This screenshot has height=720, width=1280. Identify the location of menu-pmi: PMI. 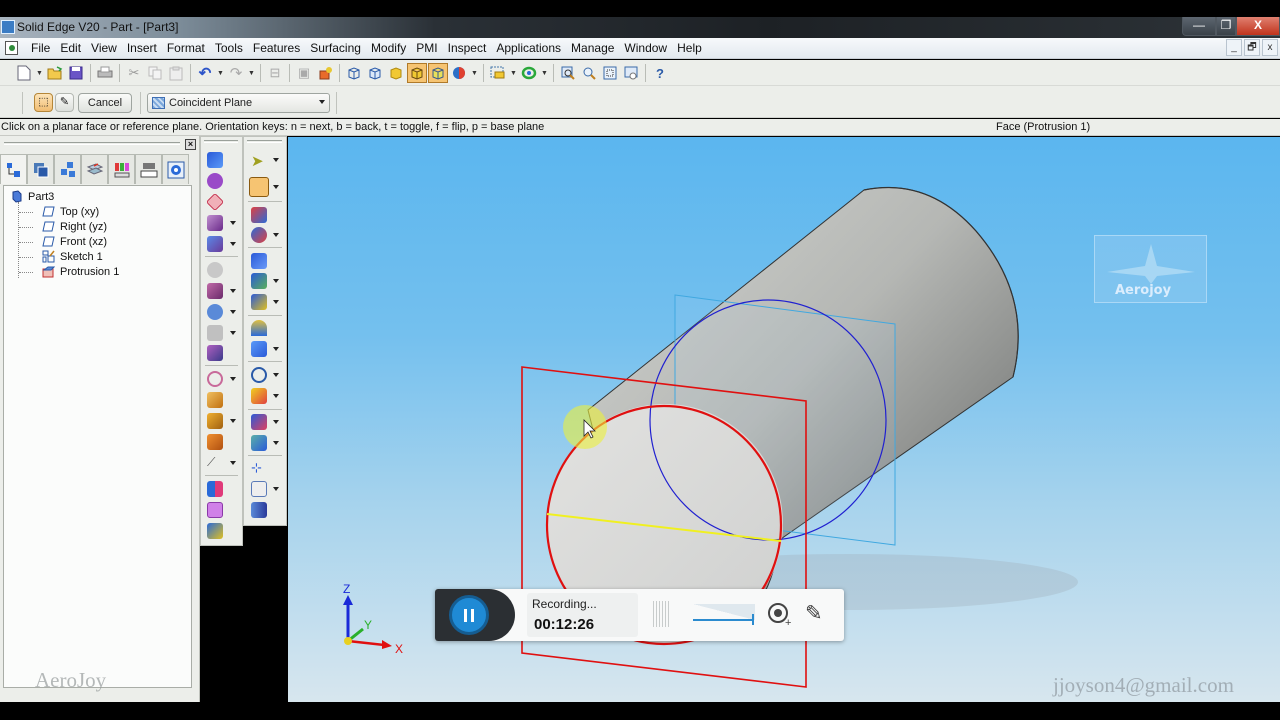
(426, 48).